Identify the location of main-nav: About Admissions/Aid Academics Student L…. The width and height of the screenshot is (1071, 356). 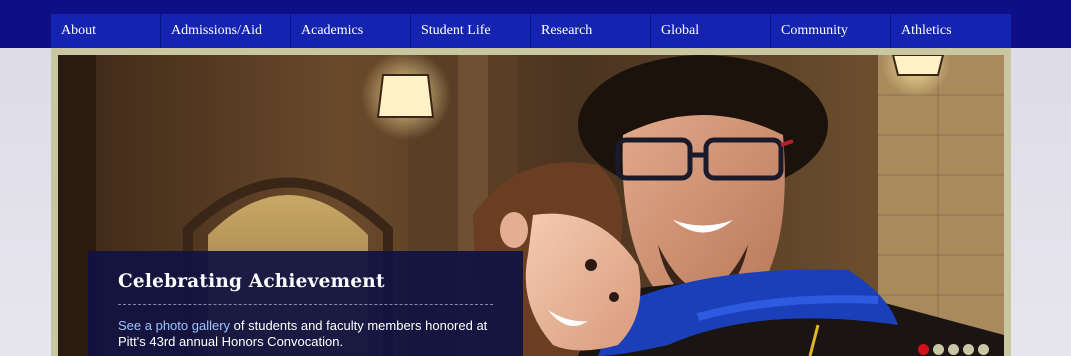
(531, 31).